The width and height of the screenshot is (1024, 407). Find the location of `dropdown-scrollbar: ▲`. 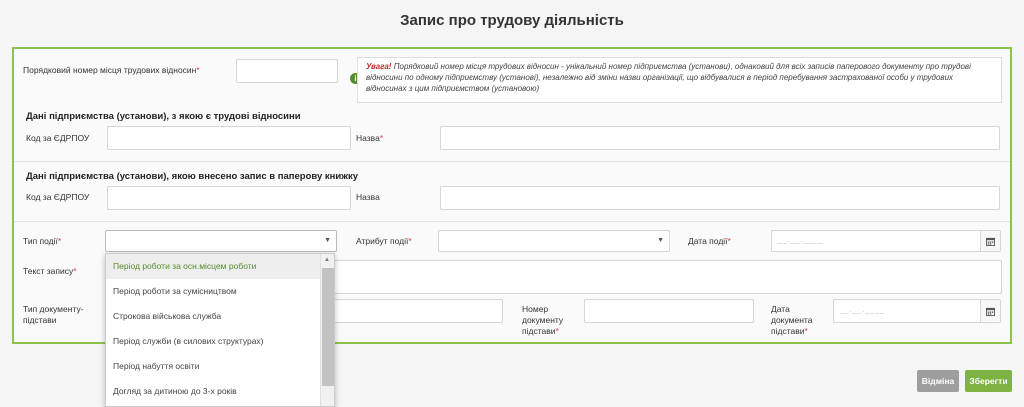

dropdown-scrollbar: ▲ is located at coordinates (327, 330).